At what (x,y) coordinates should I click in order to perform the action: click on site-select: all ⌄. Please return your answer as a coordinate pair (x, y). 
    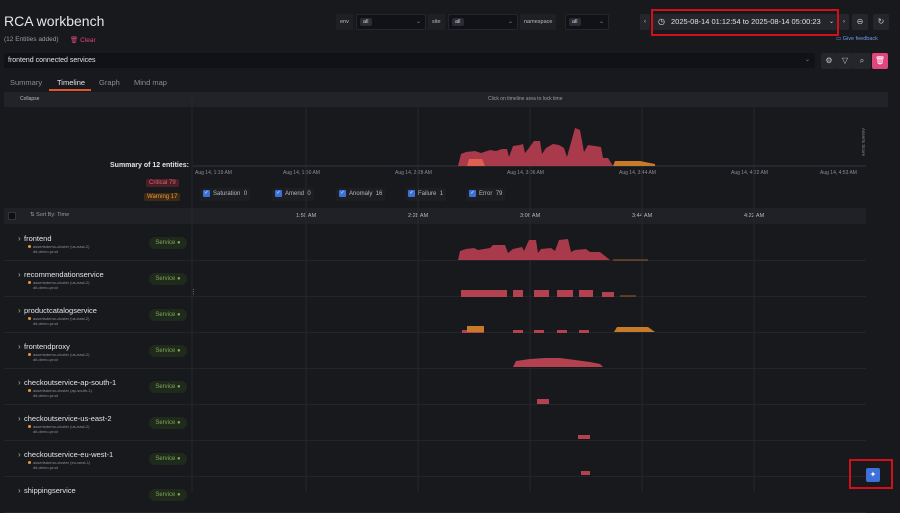
    Looking at the image, I should click on (483, 22).